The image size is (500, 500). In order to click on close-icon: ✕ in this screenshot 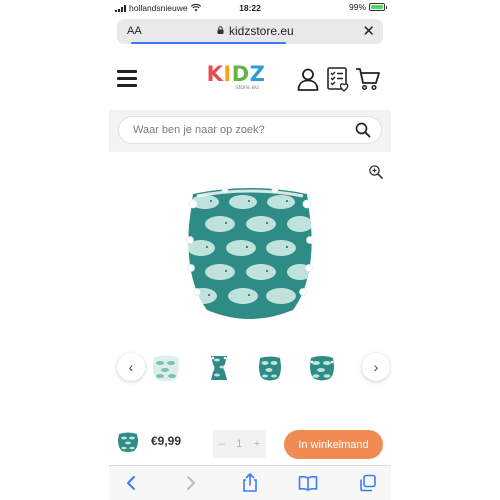, I will do `click(368, 31)`.